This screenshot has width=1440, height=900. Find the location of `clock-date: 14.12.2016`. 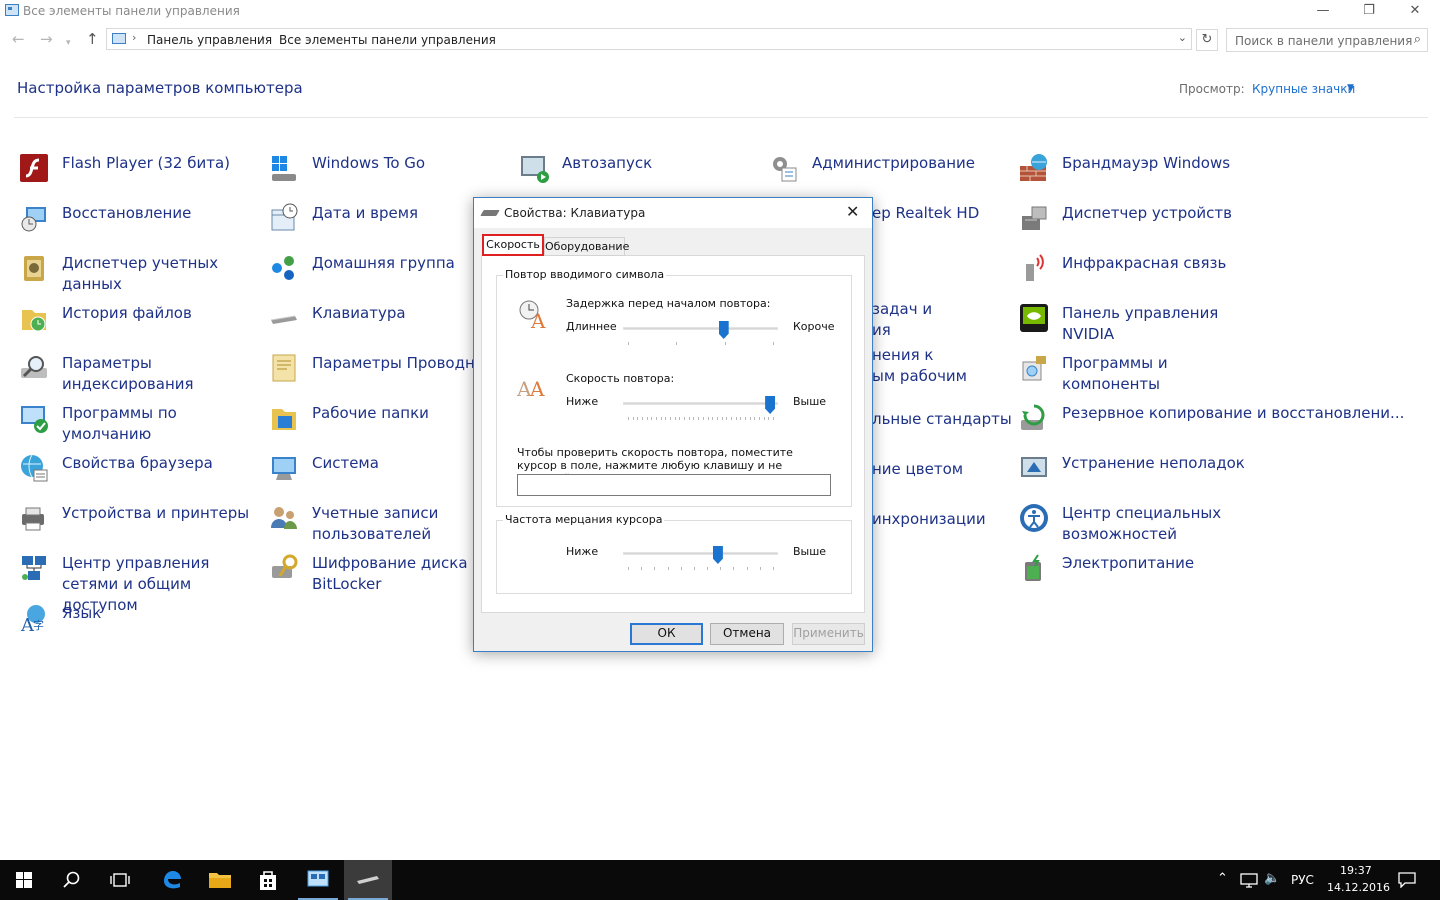

clock-date: 14.12.2016 is located at coordinates (1358, 887).